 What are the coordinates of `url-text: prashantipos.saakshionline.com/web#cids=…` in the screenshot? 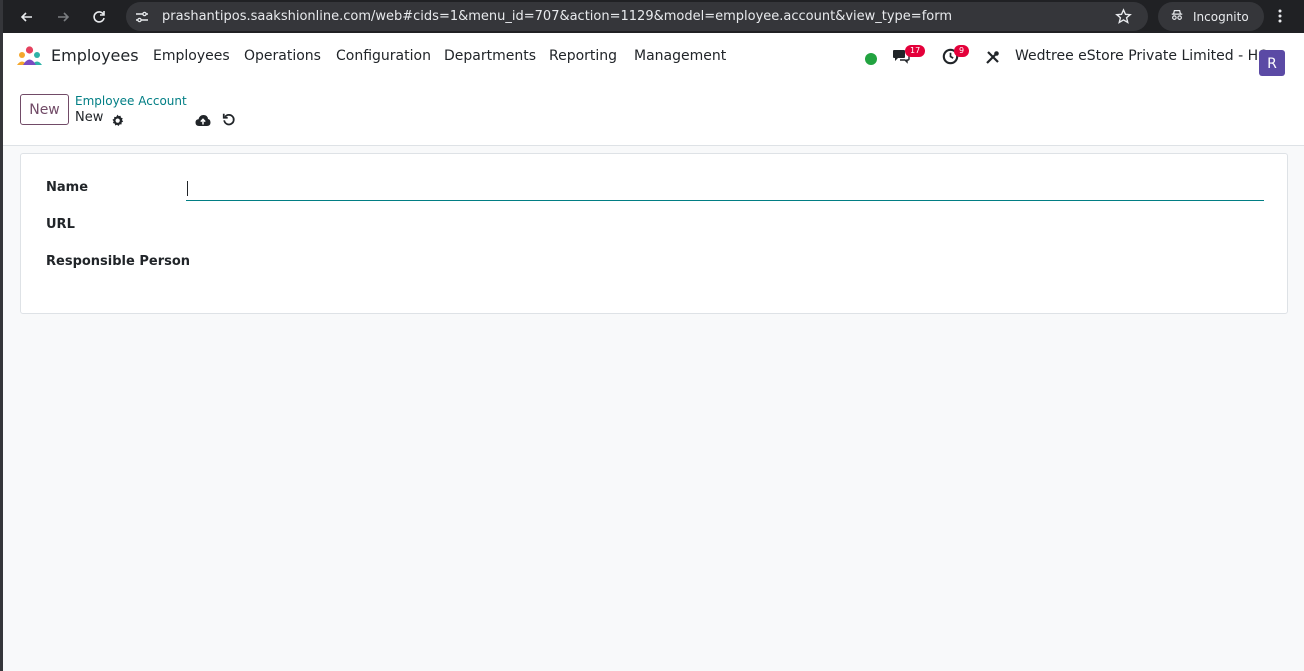 It's located at (557, 16).